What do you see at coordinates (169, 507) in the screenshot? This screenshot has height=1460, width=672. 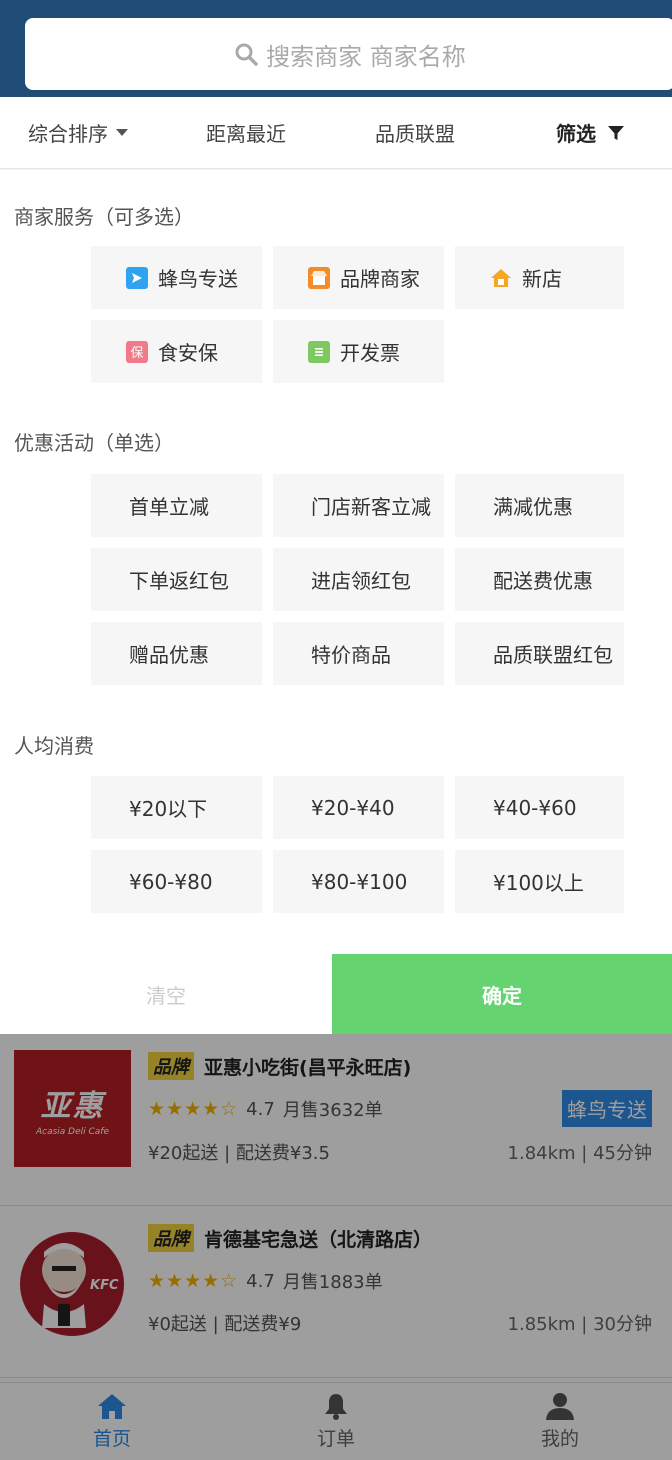 I see `promo-label: 首单立减` at bounding box center [169, 507].